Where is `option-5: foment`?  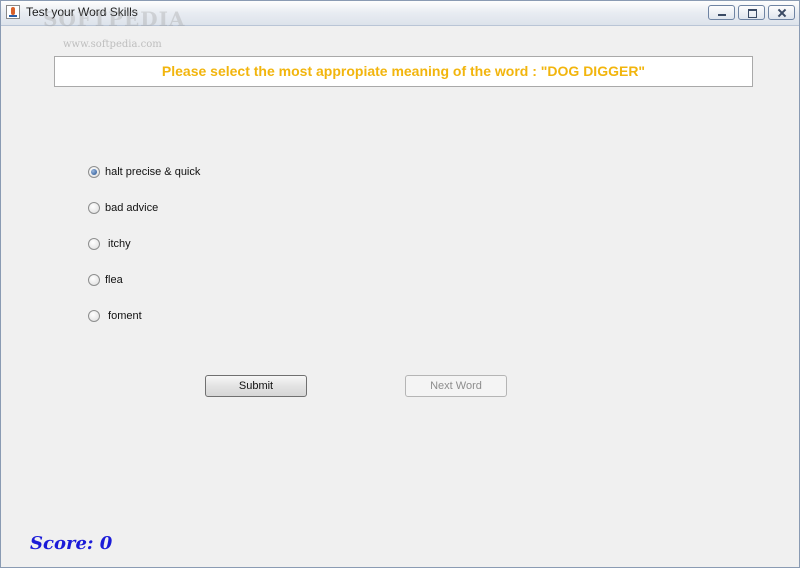 option-5: foment is located at coordinates (115, 316).